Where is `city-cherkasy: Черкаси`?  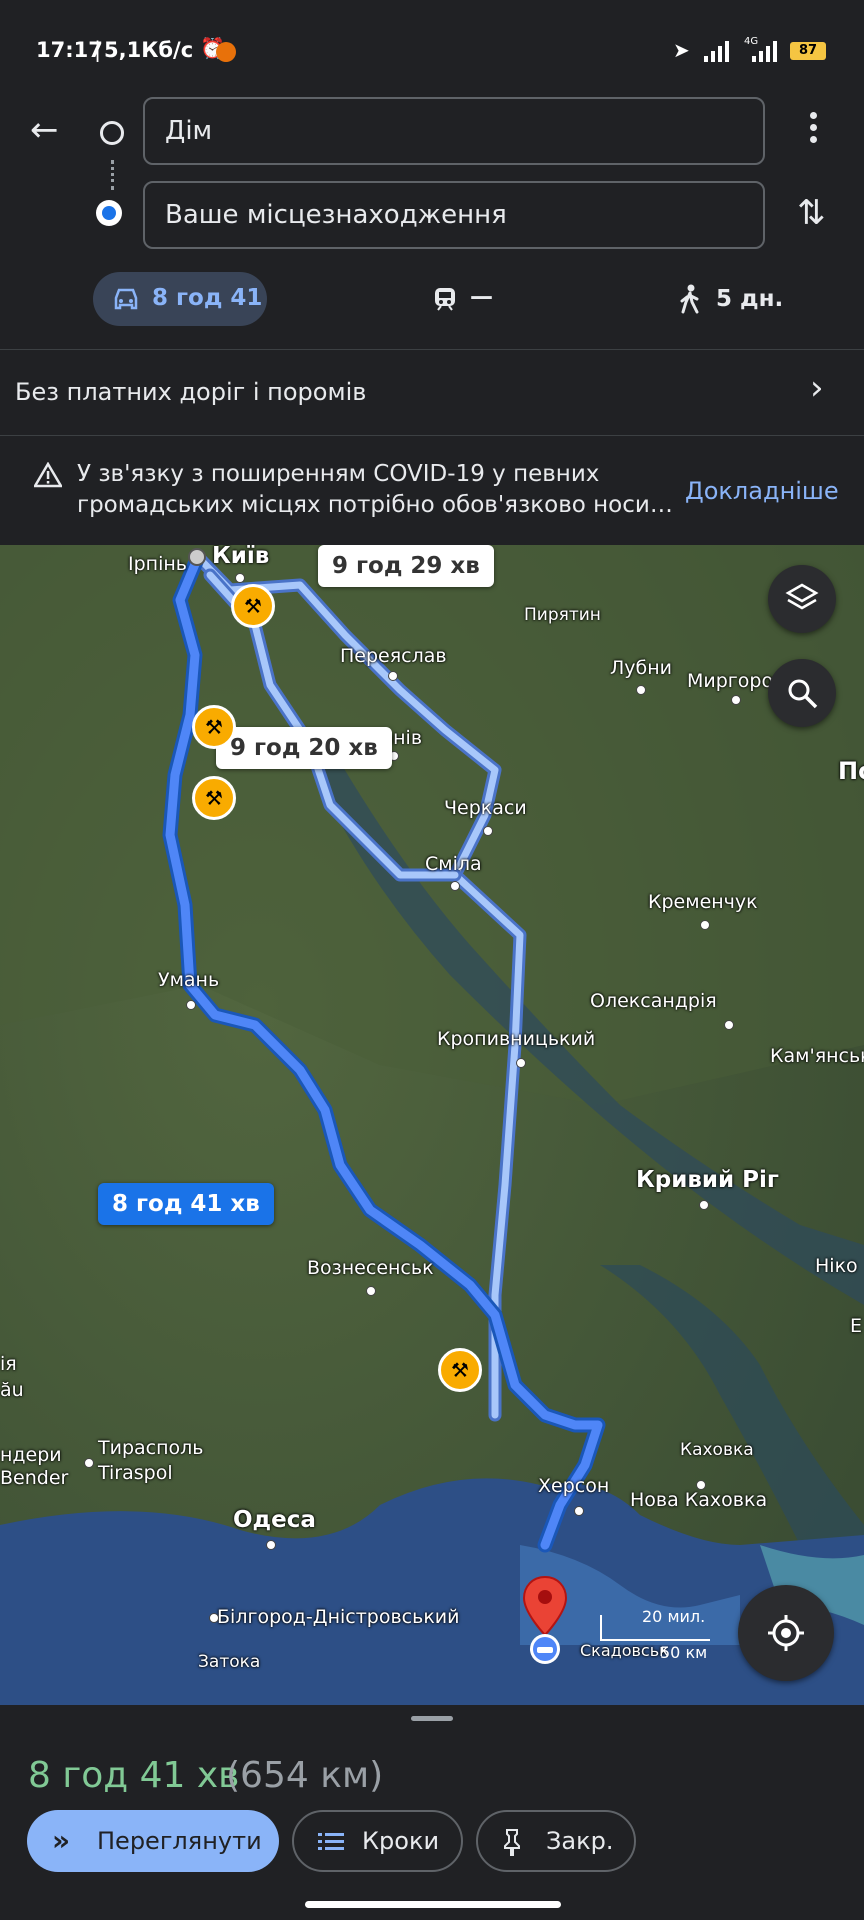 city-cherkasy: Черкаси is located at coordinates (485, 808).